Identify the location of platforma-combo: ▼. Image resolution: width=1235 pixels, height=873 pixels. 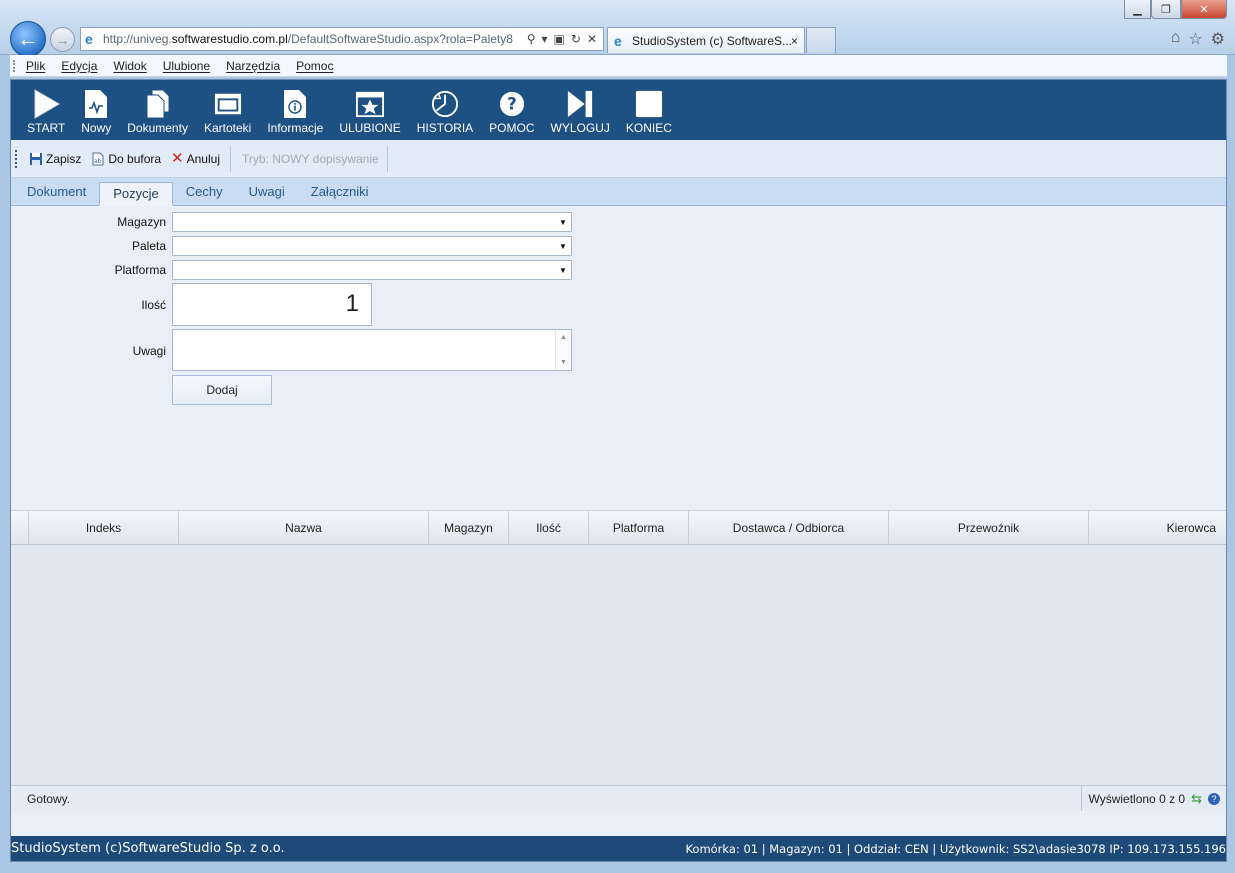
(372, 270).